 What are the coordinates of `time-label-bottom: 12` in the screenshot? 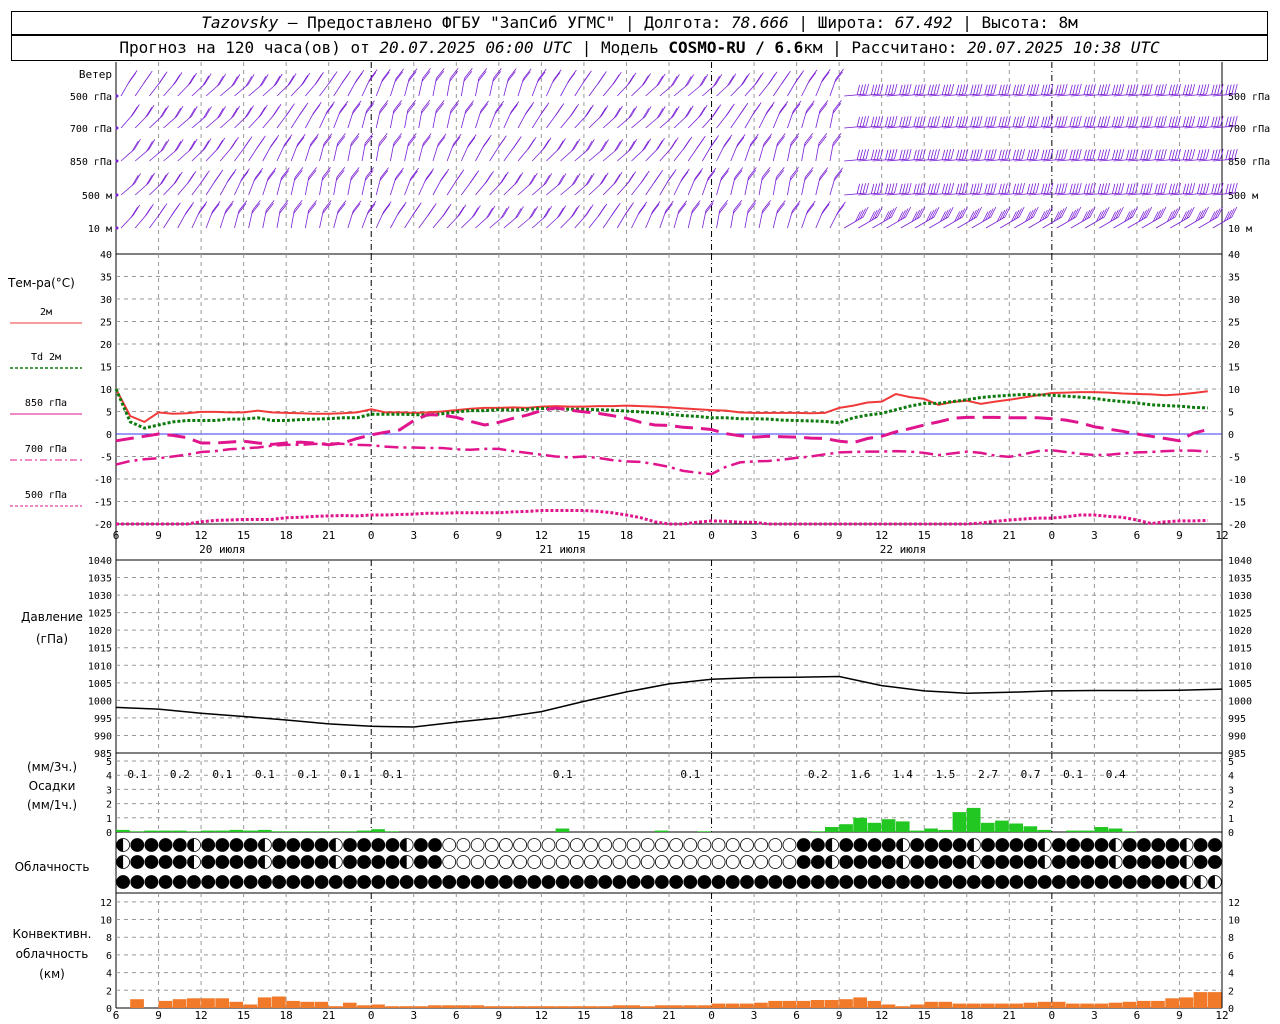 It's located at (881, 1015).